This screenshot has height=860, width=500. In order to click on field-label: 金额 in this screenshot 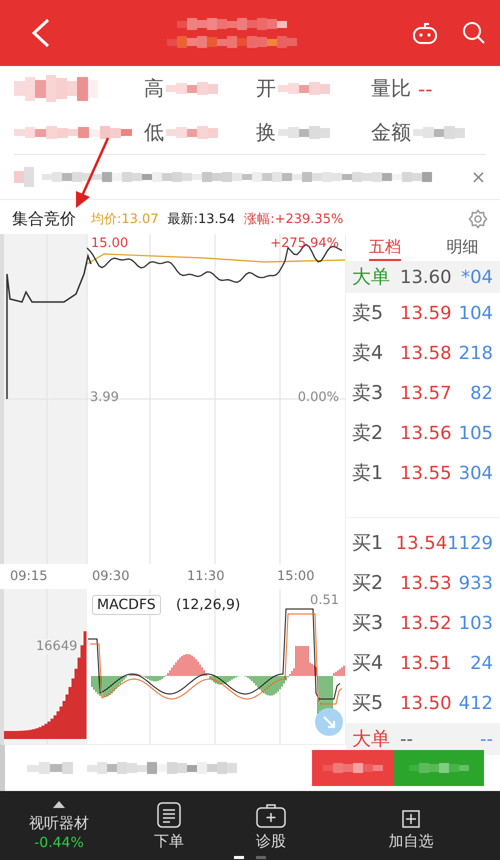, I will do `click(391, 132)`.